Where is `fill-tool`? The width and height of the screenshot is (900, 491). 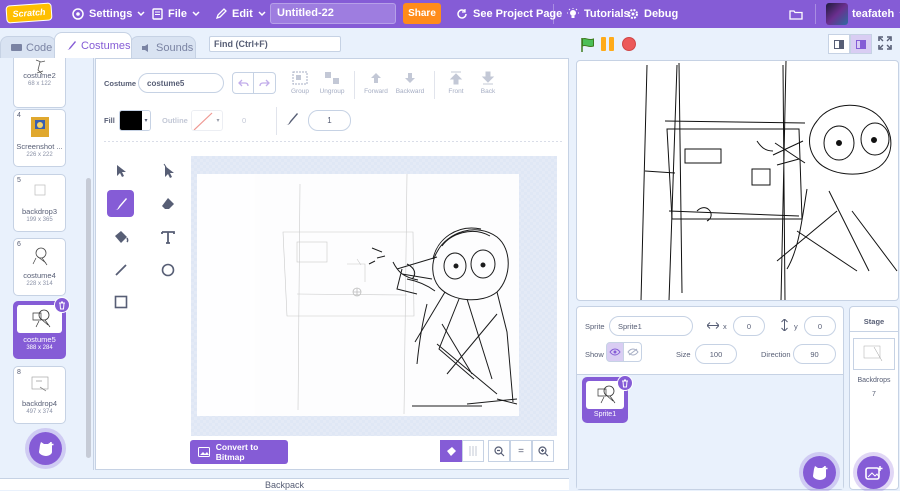 fill-tool is located at coordinates (120, 236).